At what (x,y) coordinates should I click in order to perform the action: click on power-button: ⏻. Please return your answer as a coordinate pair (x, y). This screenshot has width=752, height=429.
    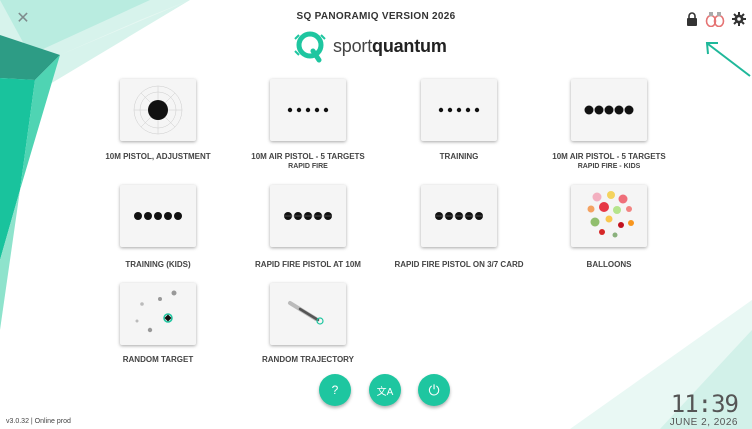
    Looking at the image, I should click on (434, 390).